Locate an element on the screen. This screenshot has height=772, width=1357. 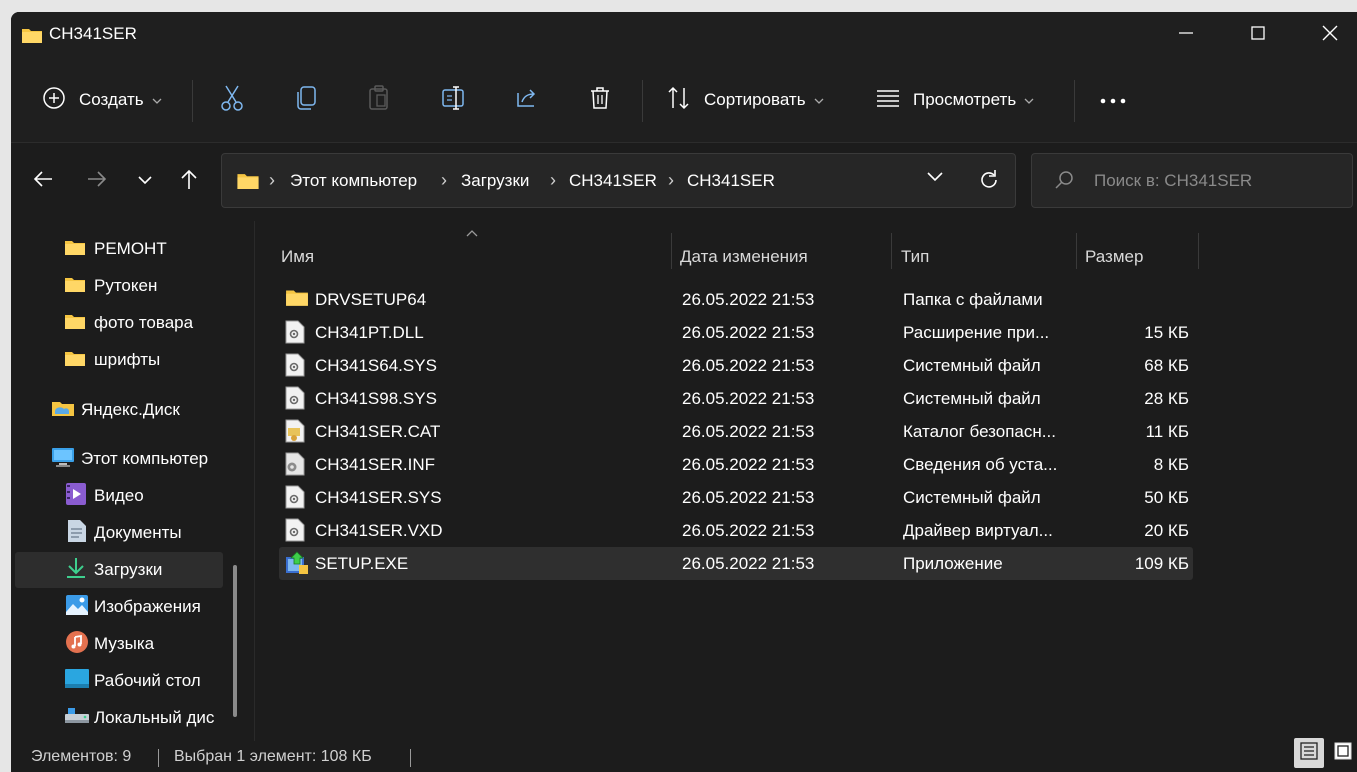
status-item-count: Элементов: 9 is located at coordinates (81, 756).